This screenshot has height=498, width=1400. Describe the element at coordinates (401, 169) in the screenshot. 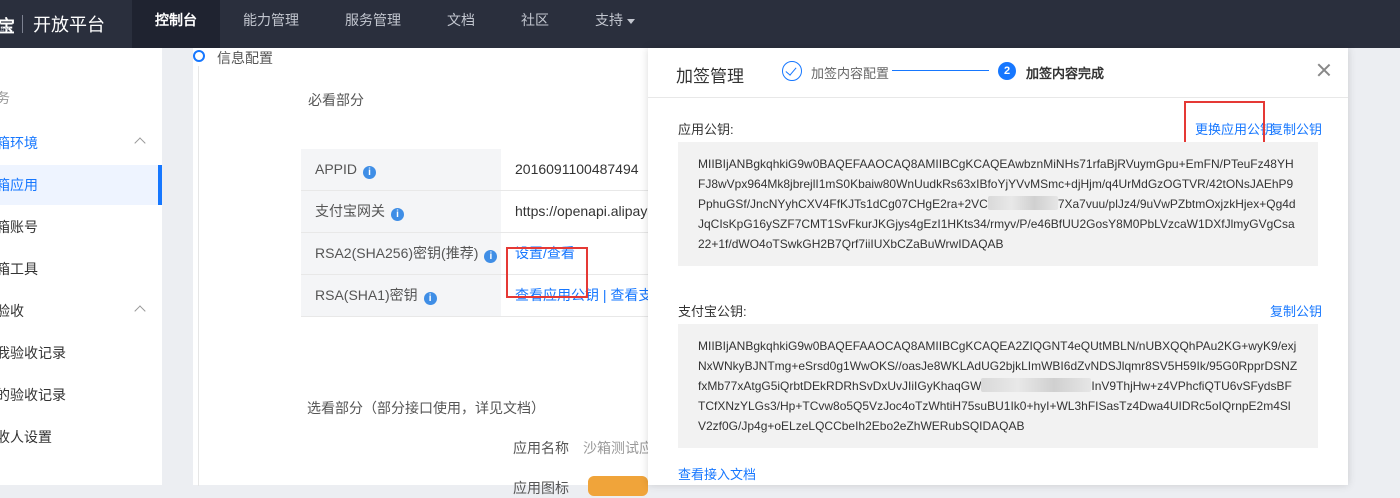

I see `row-label: APPID i` at that location.